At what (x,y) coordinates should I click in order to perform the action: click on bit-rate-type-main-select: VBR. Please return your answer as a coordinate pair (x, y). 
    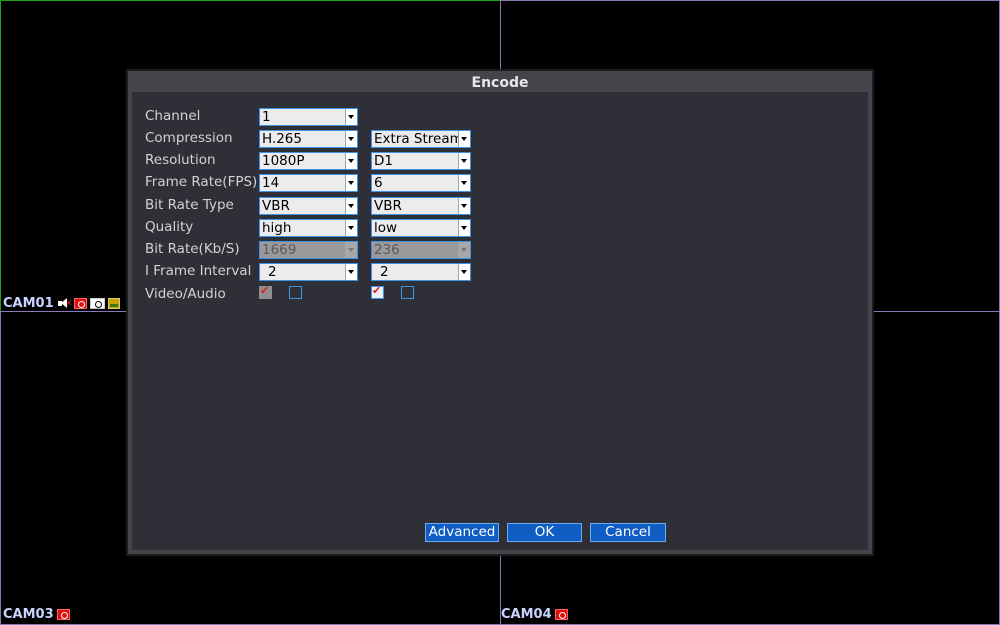
    Looking at the image, I should click on (308, 206).